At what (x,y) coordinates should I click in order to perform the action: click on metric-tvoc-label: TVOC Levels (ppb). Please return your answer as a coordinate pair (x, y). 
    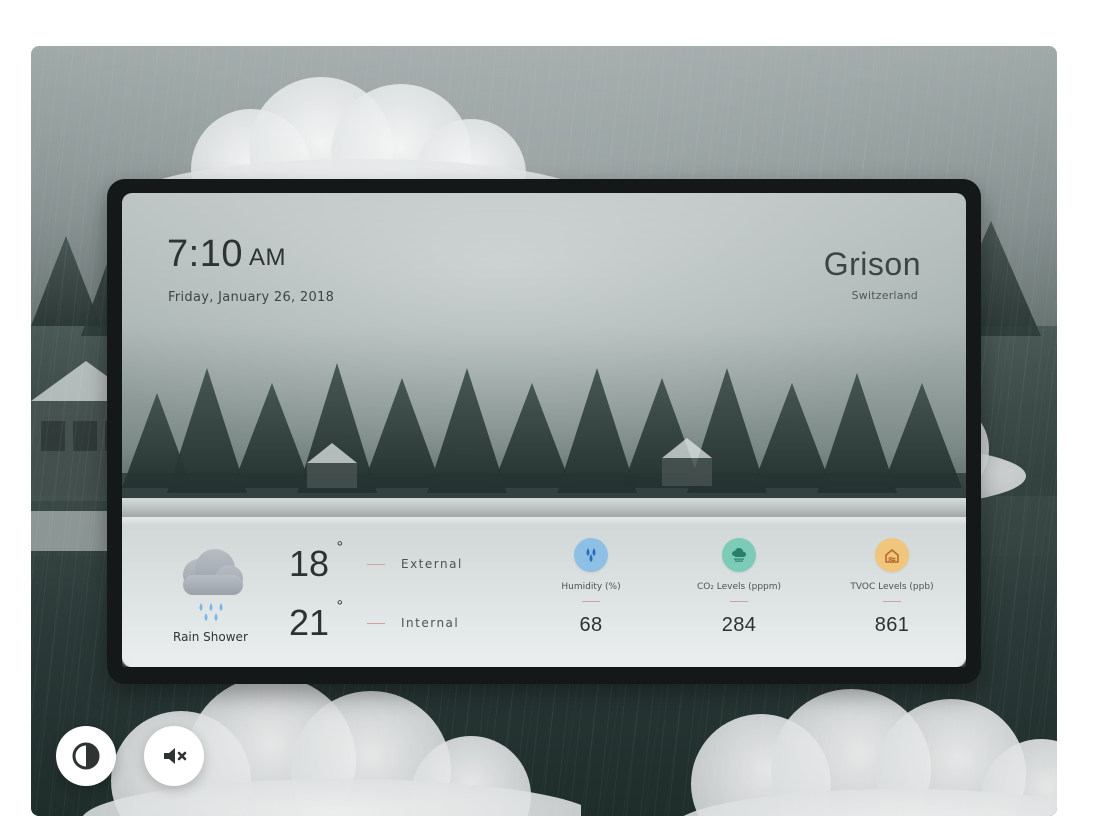
    Looking at the image, I should click on (892, 587).